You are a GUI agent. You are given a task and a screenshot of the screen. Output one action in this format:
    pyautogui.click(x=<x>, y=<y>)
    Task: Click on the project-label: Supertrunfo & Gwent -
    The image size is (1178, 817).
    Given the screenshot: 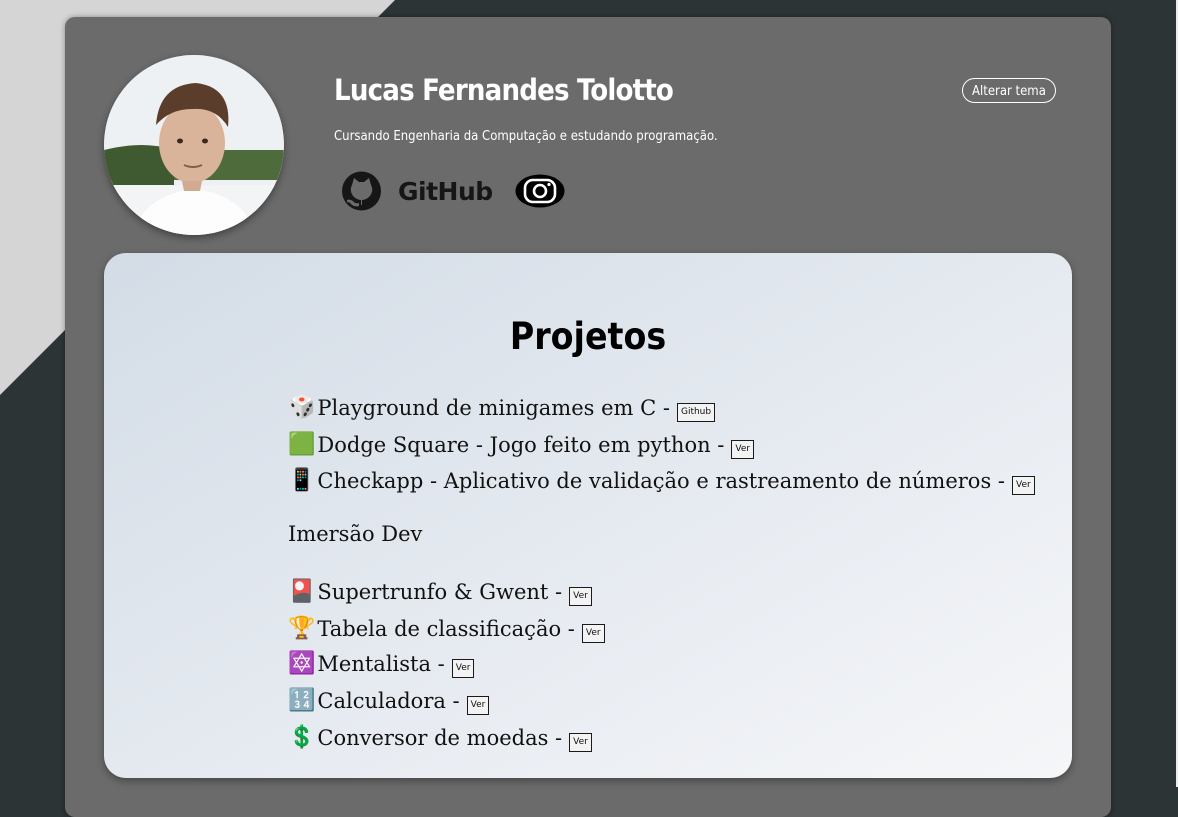 What is the action you would take?
    pyautogui.click(x=440, y=592)
    